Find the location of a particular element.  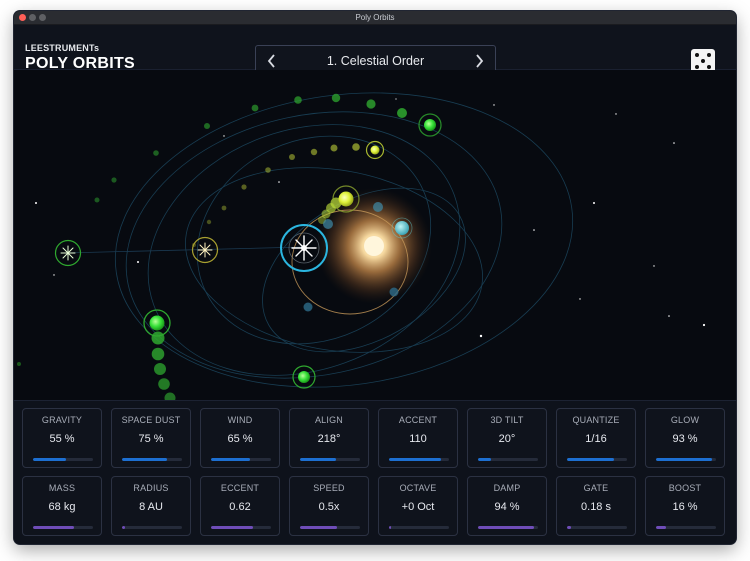

knob-gravity: GRAVITY 55 % is located at coordinates (62, 438).